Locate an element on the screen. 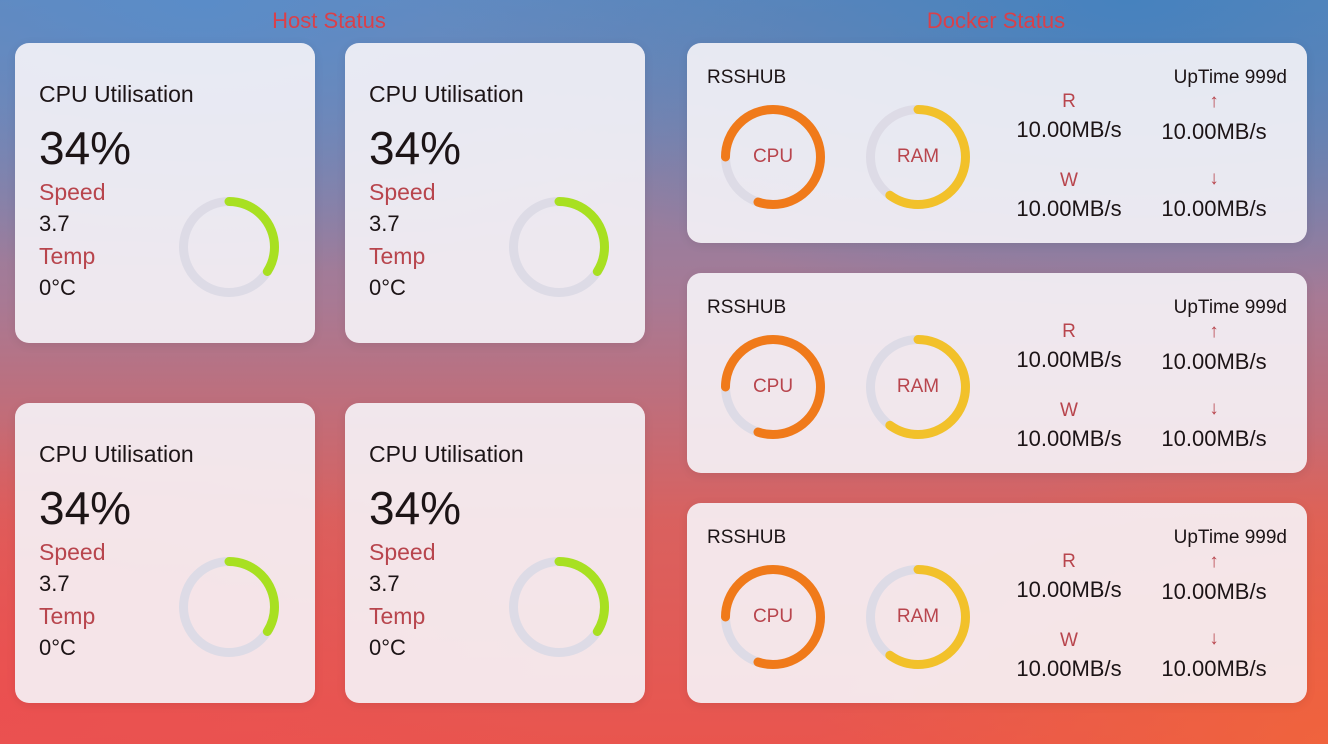 This screenshot has width=1328, height=744. docker-status-title: Docker Status is located at coordinates (996, 20).